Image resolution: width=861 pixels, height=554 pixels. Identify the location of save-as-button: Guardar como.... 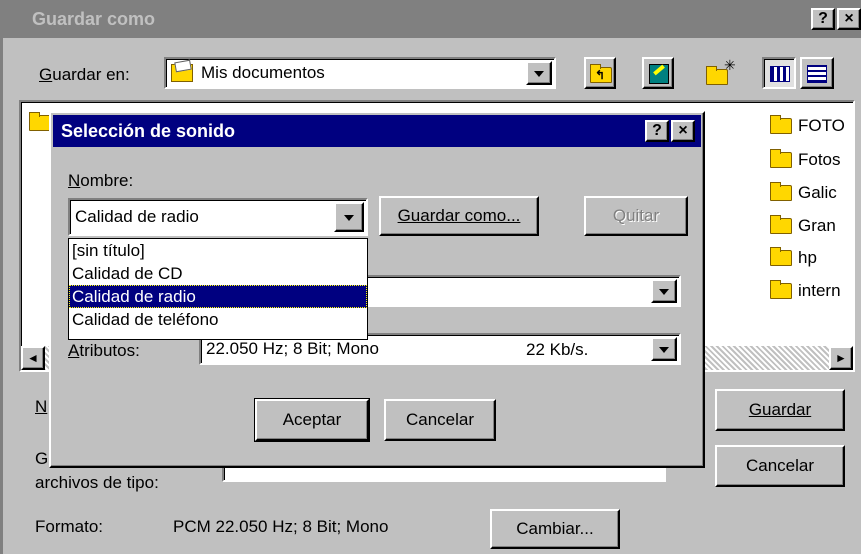
(459, 216).